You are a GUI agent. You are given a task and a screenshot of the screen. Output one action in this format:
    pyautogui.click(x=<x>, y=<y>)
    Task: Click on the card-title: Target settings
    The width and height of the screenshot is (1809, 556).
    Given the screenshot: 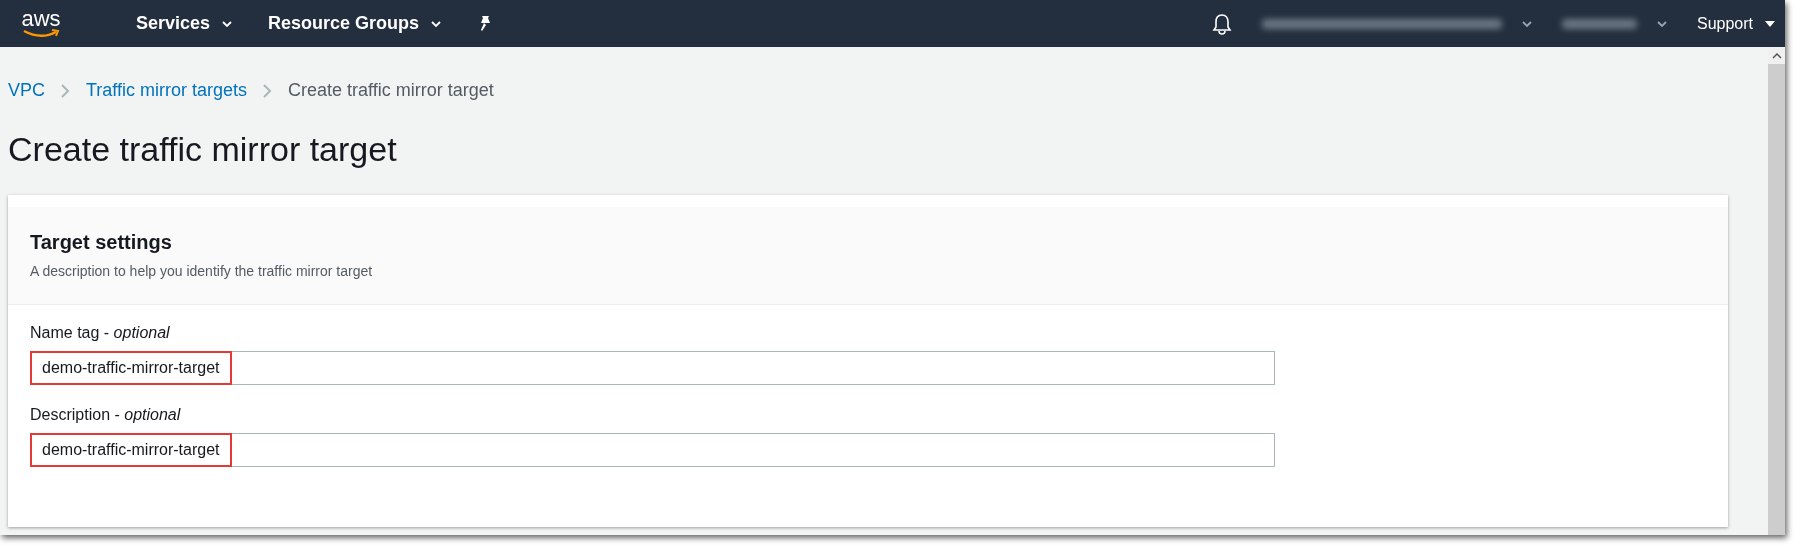 What is the action you would take?
    pyautogui.click(x=101, y=242)
    